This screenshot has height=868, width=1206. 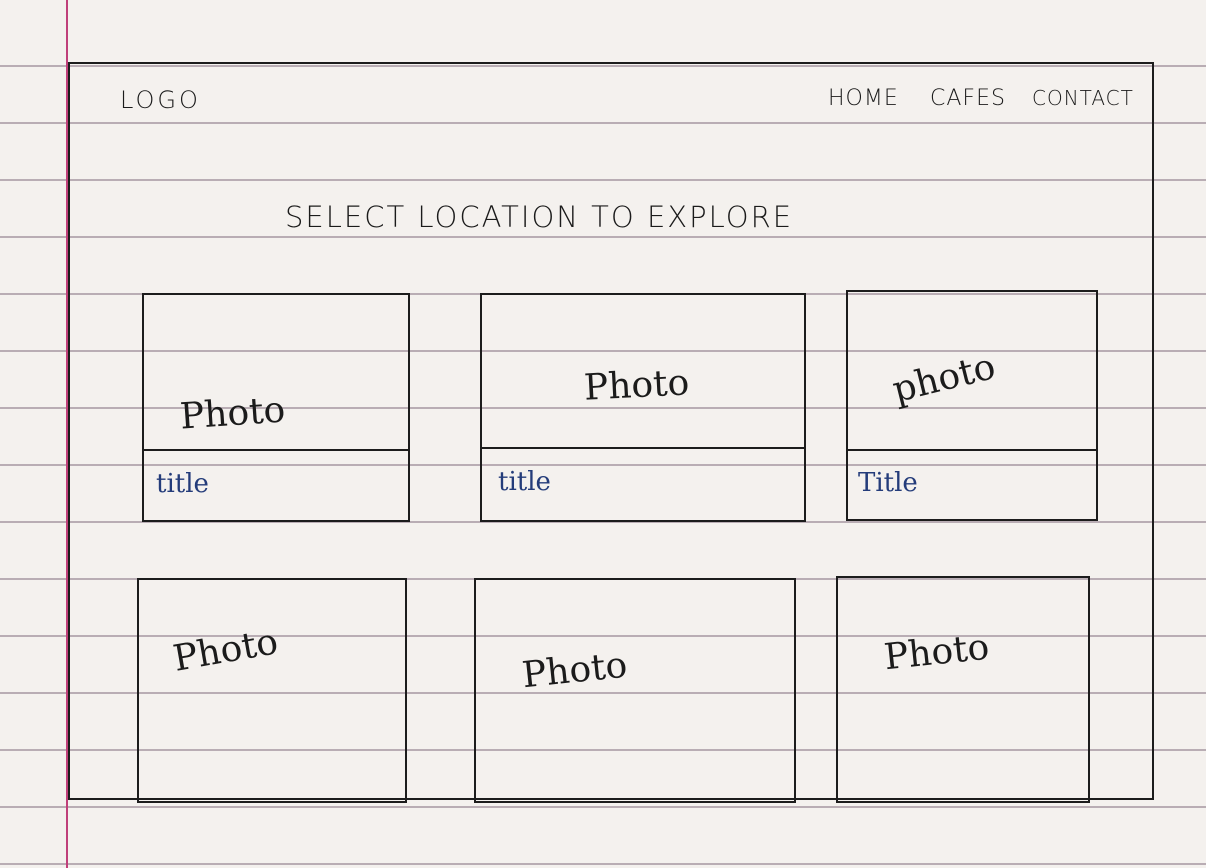 What do you see at coordinates (539, 217) in the screenshot?
I see `page-title: SELECT LOCATION TO EXPLORE` at bounding box center [539, 217].